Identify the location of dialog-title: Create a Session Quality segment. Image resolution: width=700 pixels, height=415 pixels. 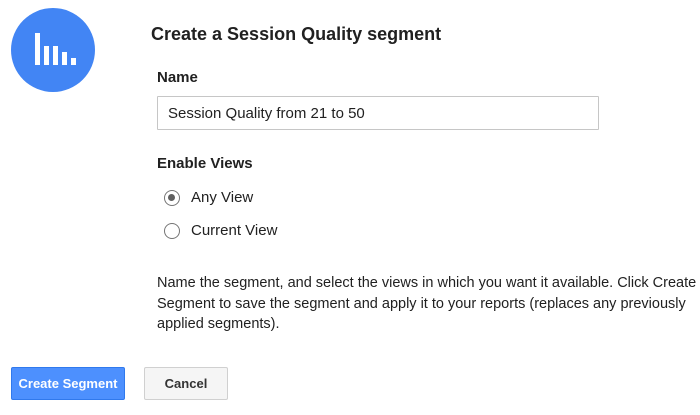
(296, 34).